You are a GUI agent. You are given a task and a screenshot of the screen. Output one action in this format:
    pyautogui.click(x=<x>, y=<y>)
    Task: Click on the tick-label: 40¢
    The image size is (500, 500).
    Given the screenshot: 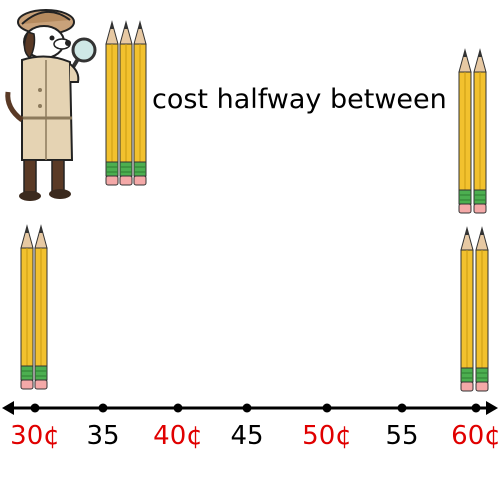 What is the action you would take?
    pyautogui.click(x=178, y=436)
    